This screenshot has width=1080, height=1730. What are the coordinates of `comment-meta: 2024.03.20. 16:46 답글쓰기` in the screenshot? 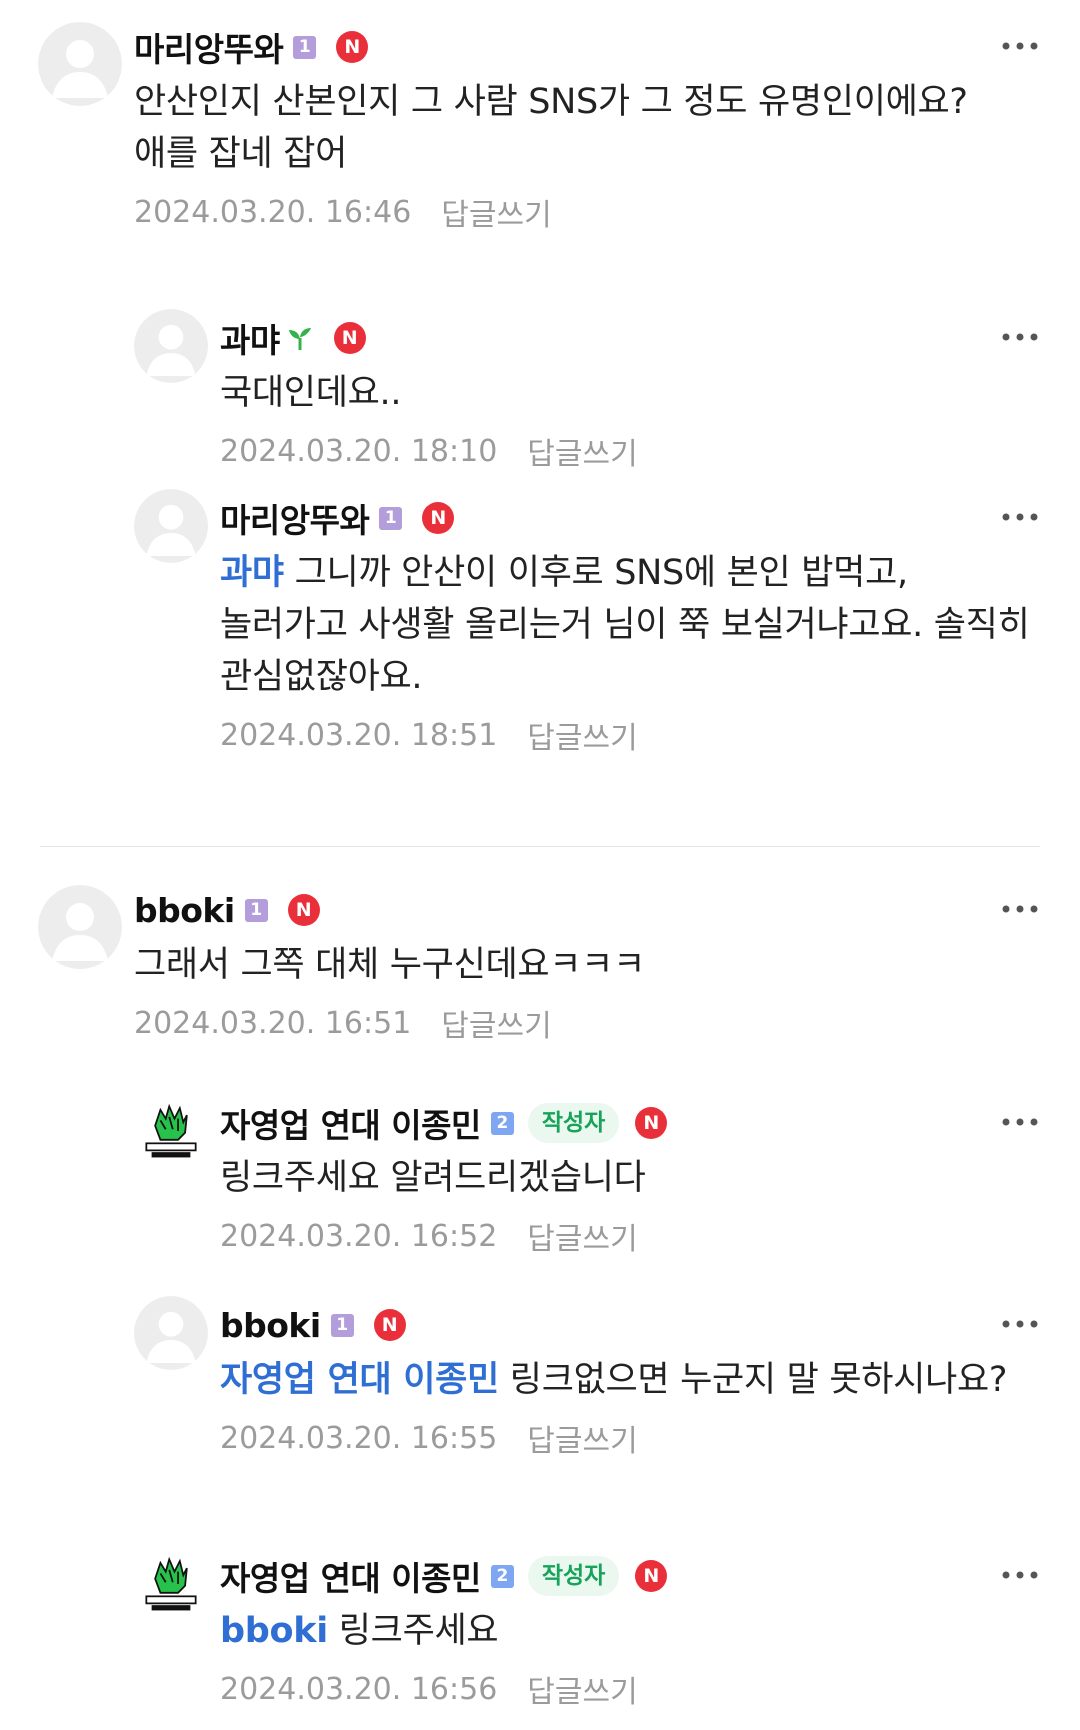 It's located at (587, 212).